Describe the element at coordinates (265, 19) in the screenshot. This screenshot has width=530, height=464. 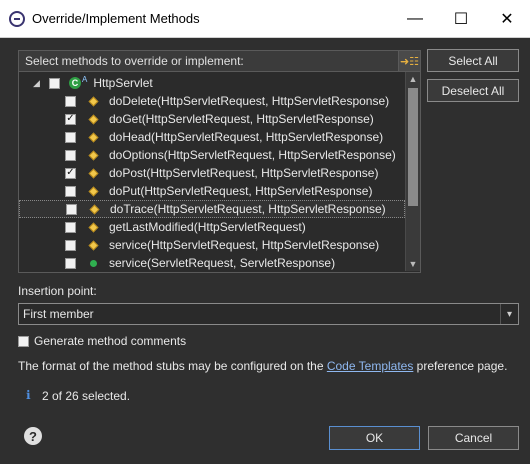
I see `title-bar: Override/Implement Methods — ☐ ✕` at that location.